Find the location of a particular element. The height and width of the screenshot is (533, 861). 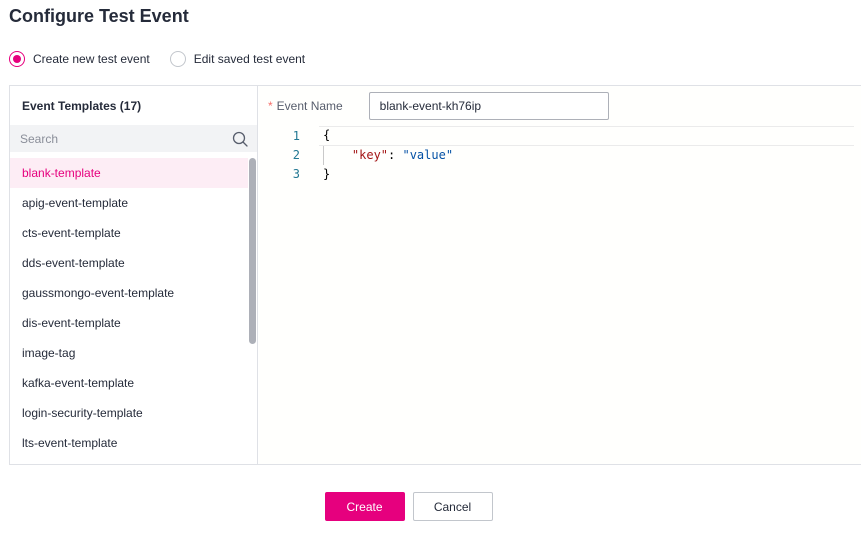

template-item: login-security-template is located at coordinates (129, 413).